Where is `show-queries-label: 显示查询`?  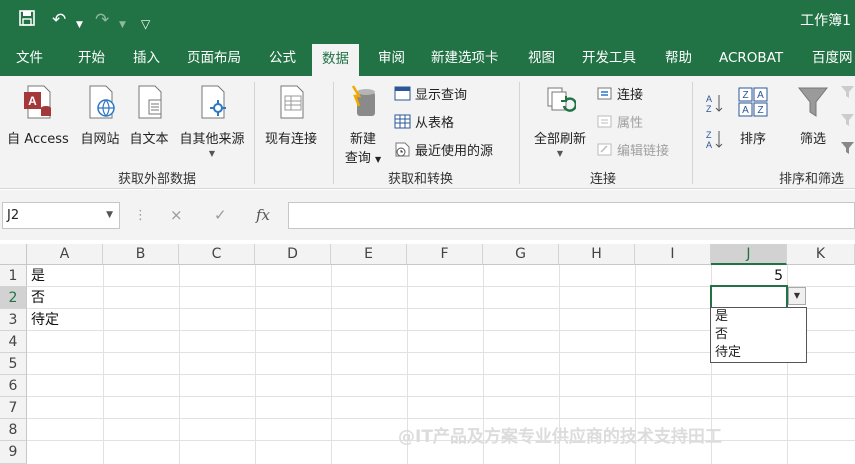 show-queries-label: 显示查询 is located at coordinates (441, 95).